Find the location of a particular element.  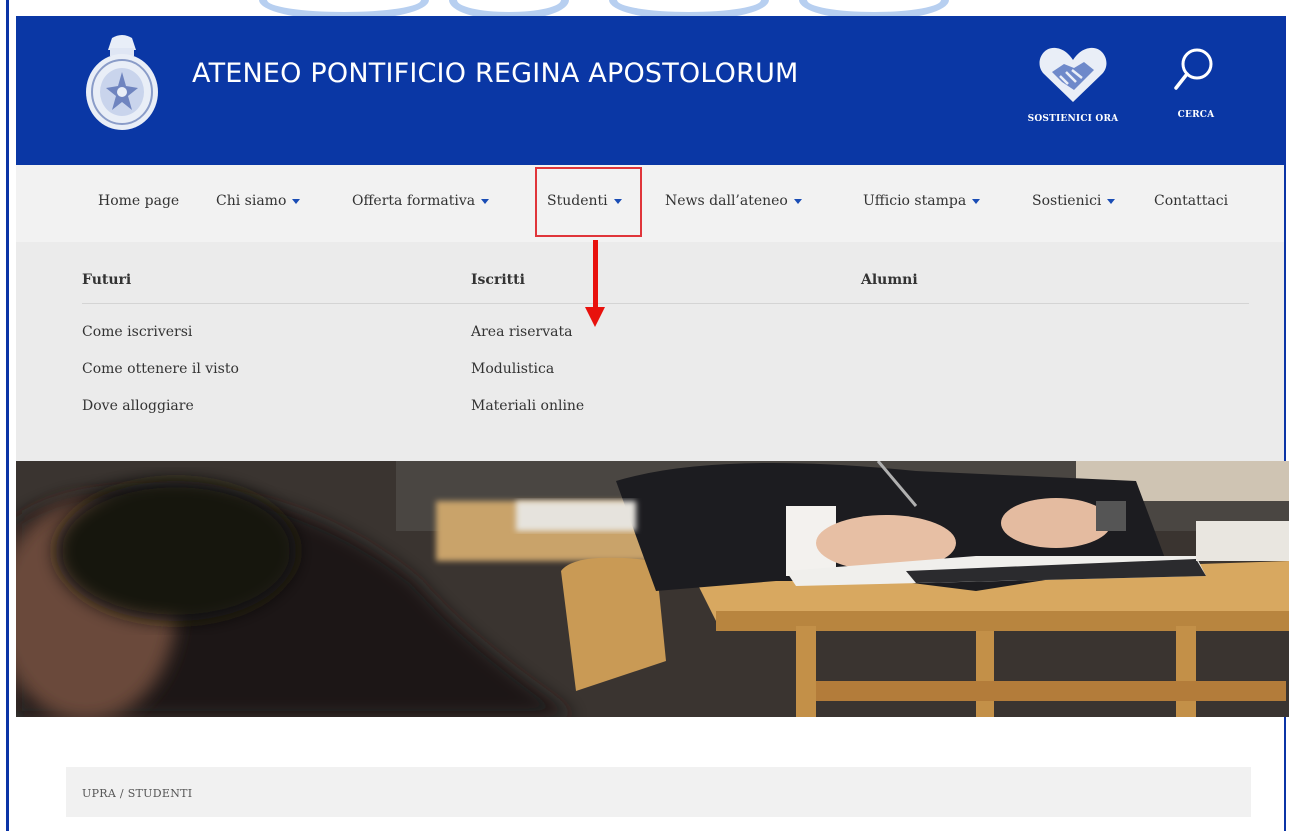

column-heading-futuri: Futuri is located at coordinates (107, 280).